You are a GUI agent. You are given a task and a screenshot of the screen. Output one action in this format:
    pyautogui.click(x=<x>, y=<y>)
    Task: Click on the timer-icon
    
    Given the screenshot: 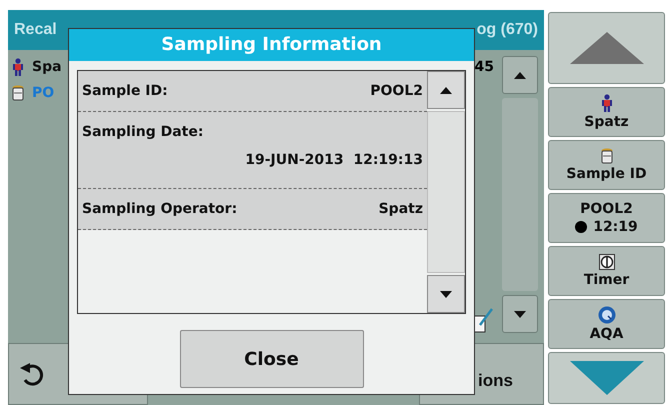 What is the action you would take?
    pyautogui.click(x=606, y=262)
    